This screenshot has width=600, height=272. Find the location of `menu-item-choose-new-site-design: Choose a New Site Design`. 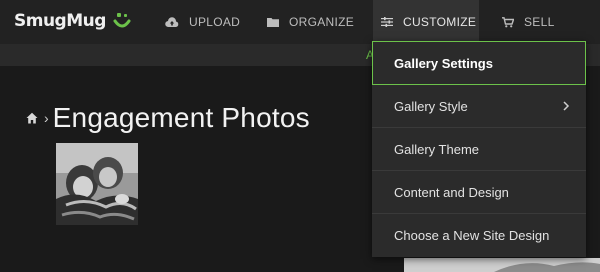

menu-item-choose-new-site-design: Choose a New Site Design is located at coordinates (479, 235).